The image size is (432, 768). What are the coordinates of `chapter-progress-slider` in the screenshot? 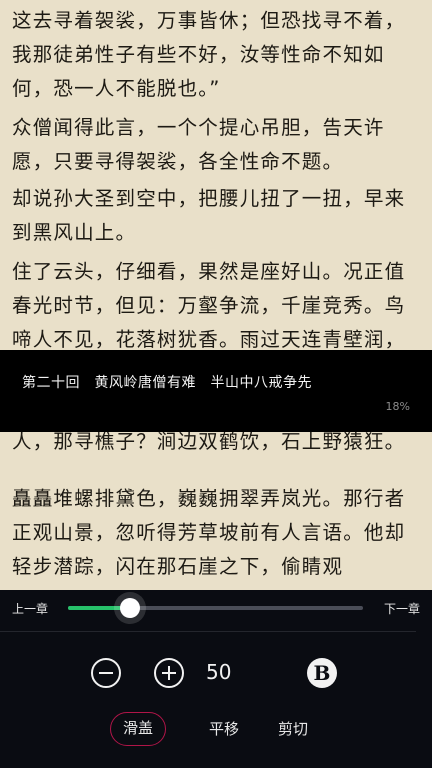 It's located at (215, 608).